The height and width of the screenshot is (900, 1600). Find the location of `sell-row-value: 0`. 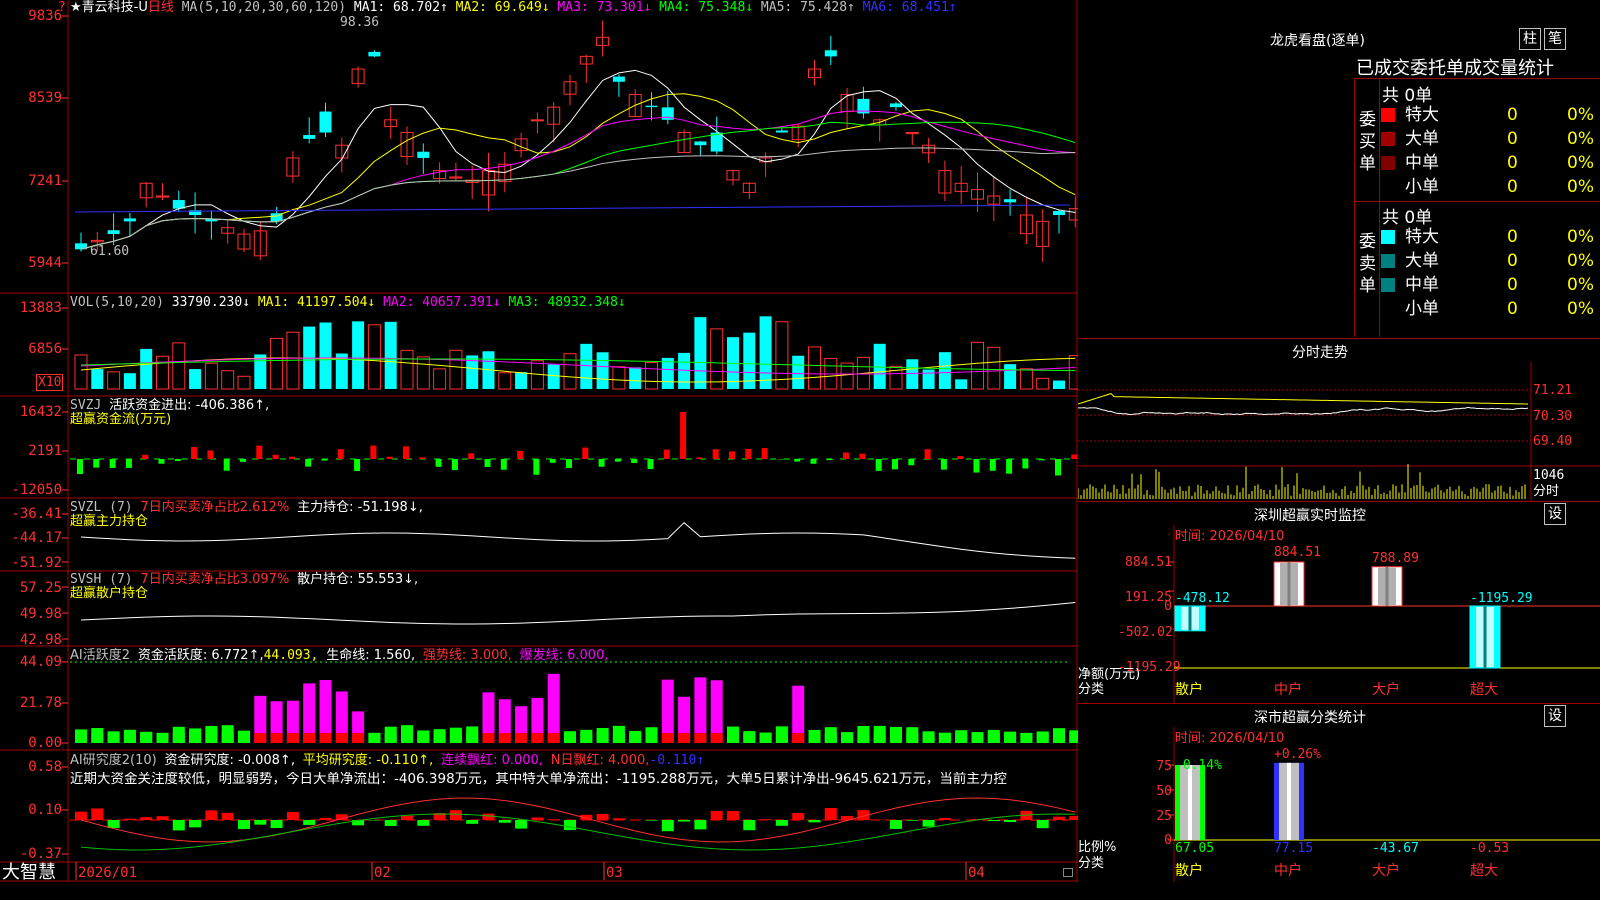

sell-row-value: 0 is located at coordinates (1512, 309).